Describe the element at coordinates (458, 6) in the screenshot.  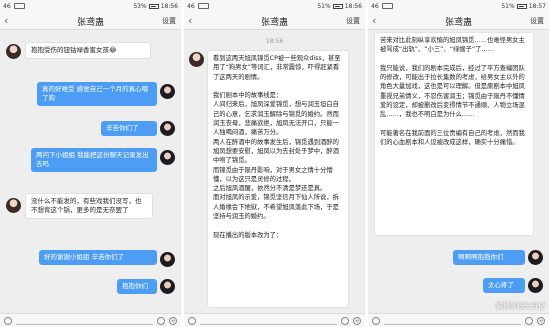
I see `status-bar: 46 51% 18:57` at that location.